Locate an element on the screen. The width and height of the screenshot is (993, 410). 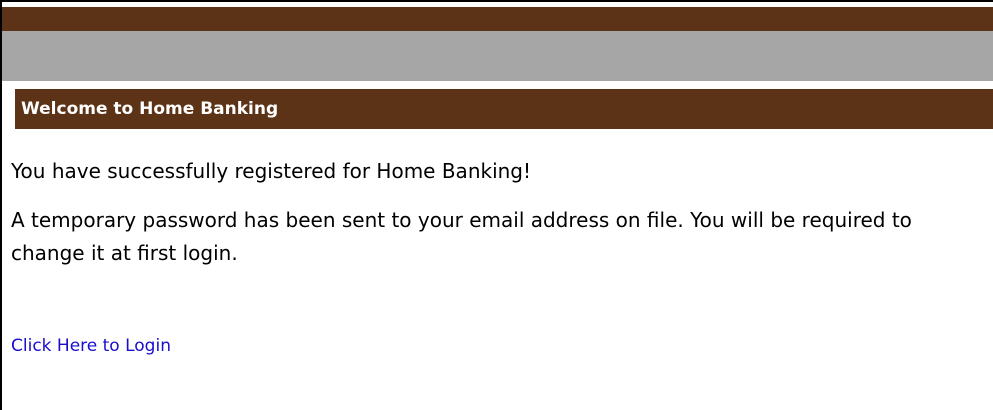
section-header: Welcome to Home Banking is located at coordinates (502, 109).